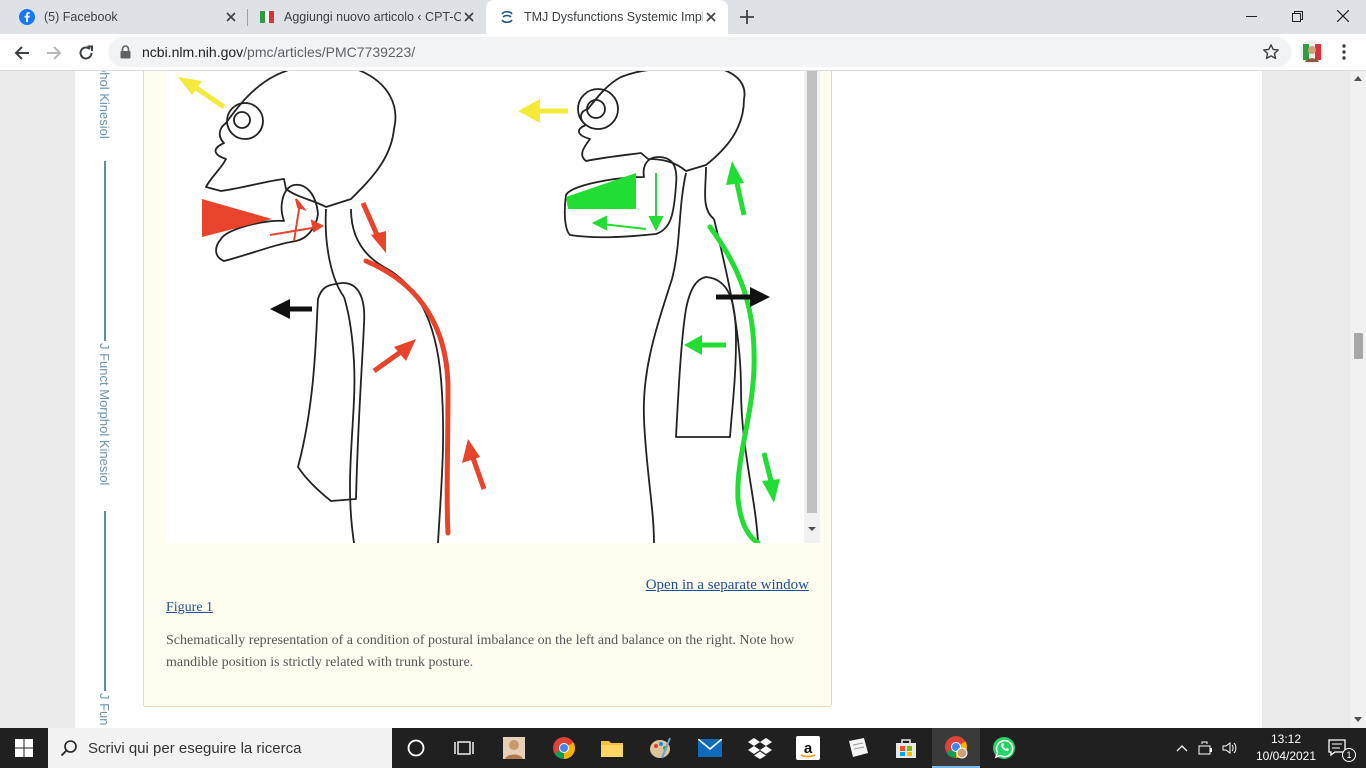  I want to click on url-domain: ncbi.nlm.nih.gov, so click(193, 52).